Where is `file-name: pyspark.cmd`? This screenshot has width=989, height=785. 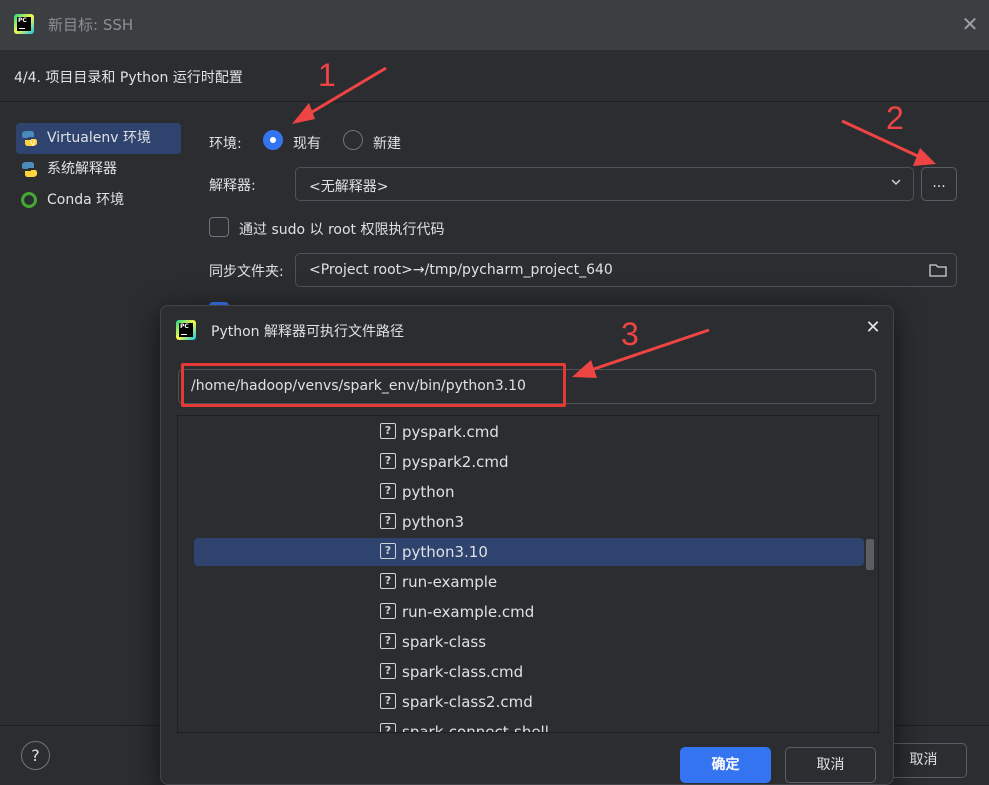
file-name: pyspark.cmd is located at coordinates (450, 432).